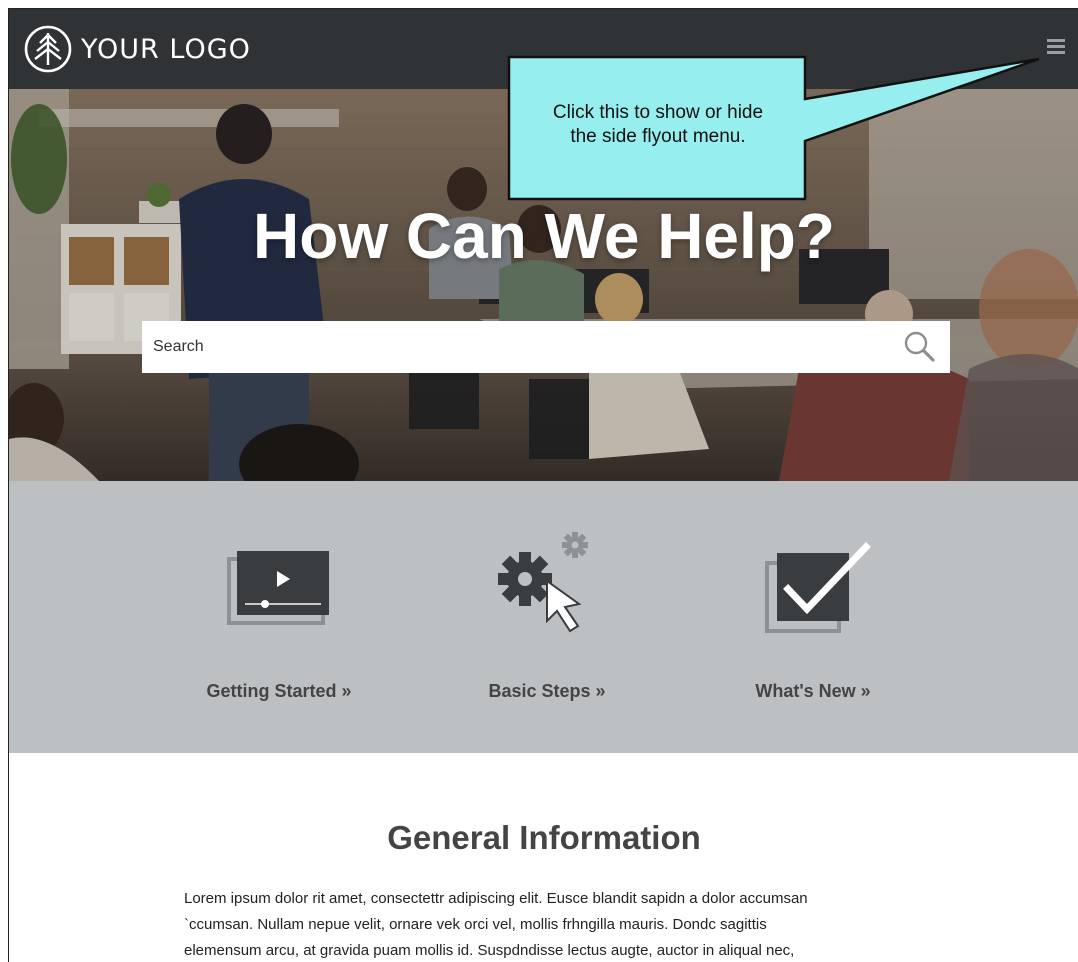 The height and width of the screenshot is (962, 1078). Describe the element at coordinates (813, 691) in the screenshot. I see `tile-label-whats-new: What's New »` at that location.